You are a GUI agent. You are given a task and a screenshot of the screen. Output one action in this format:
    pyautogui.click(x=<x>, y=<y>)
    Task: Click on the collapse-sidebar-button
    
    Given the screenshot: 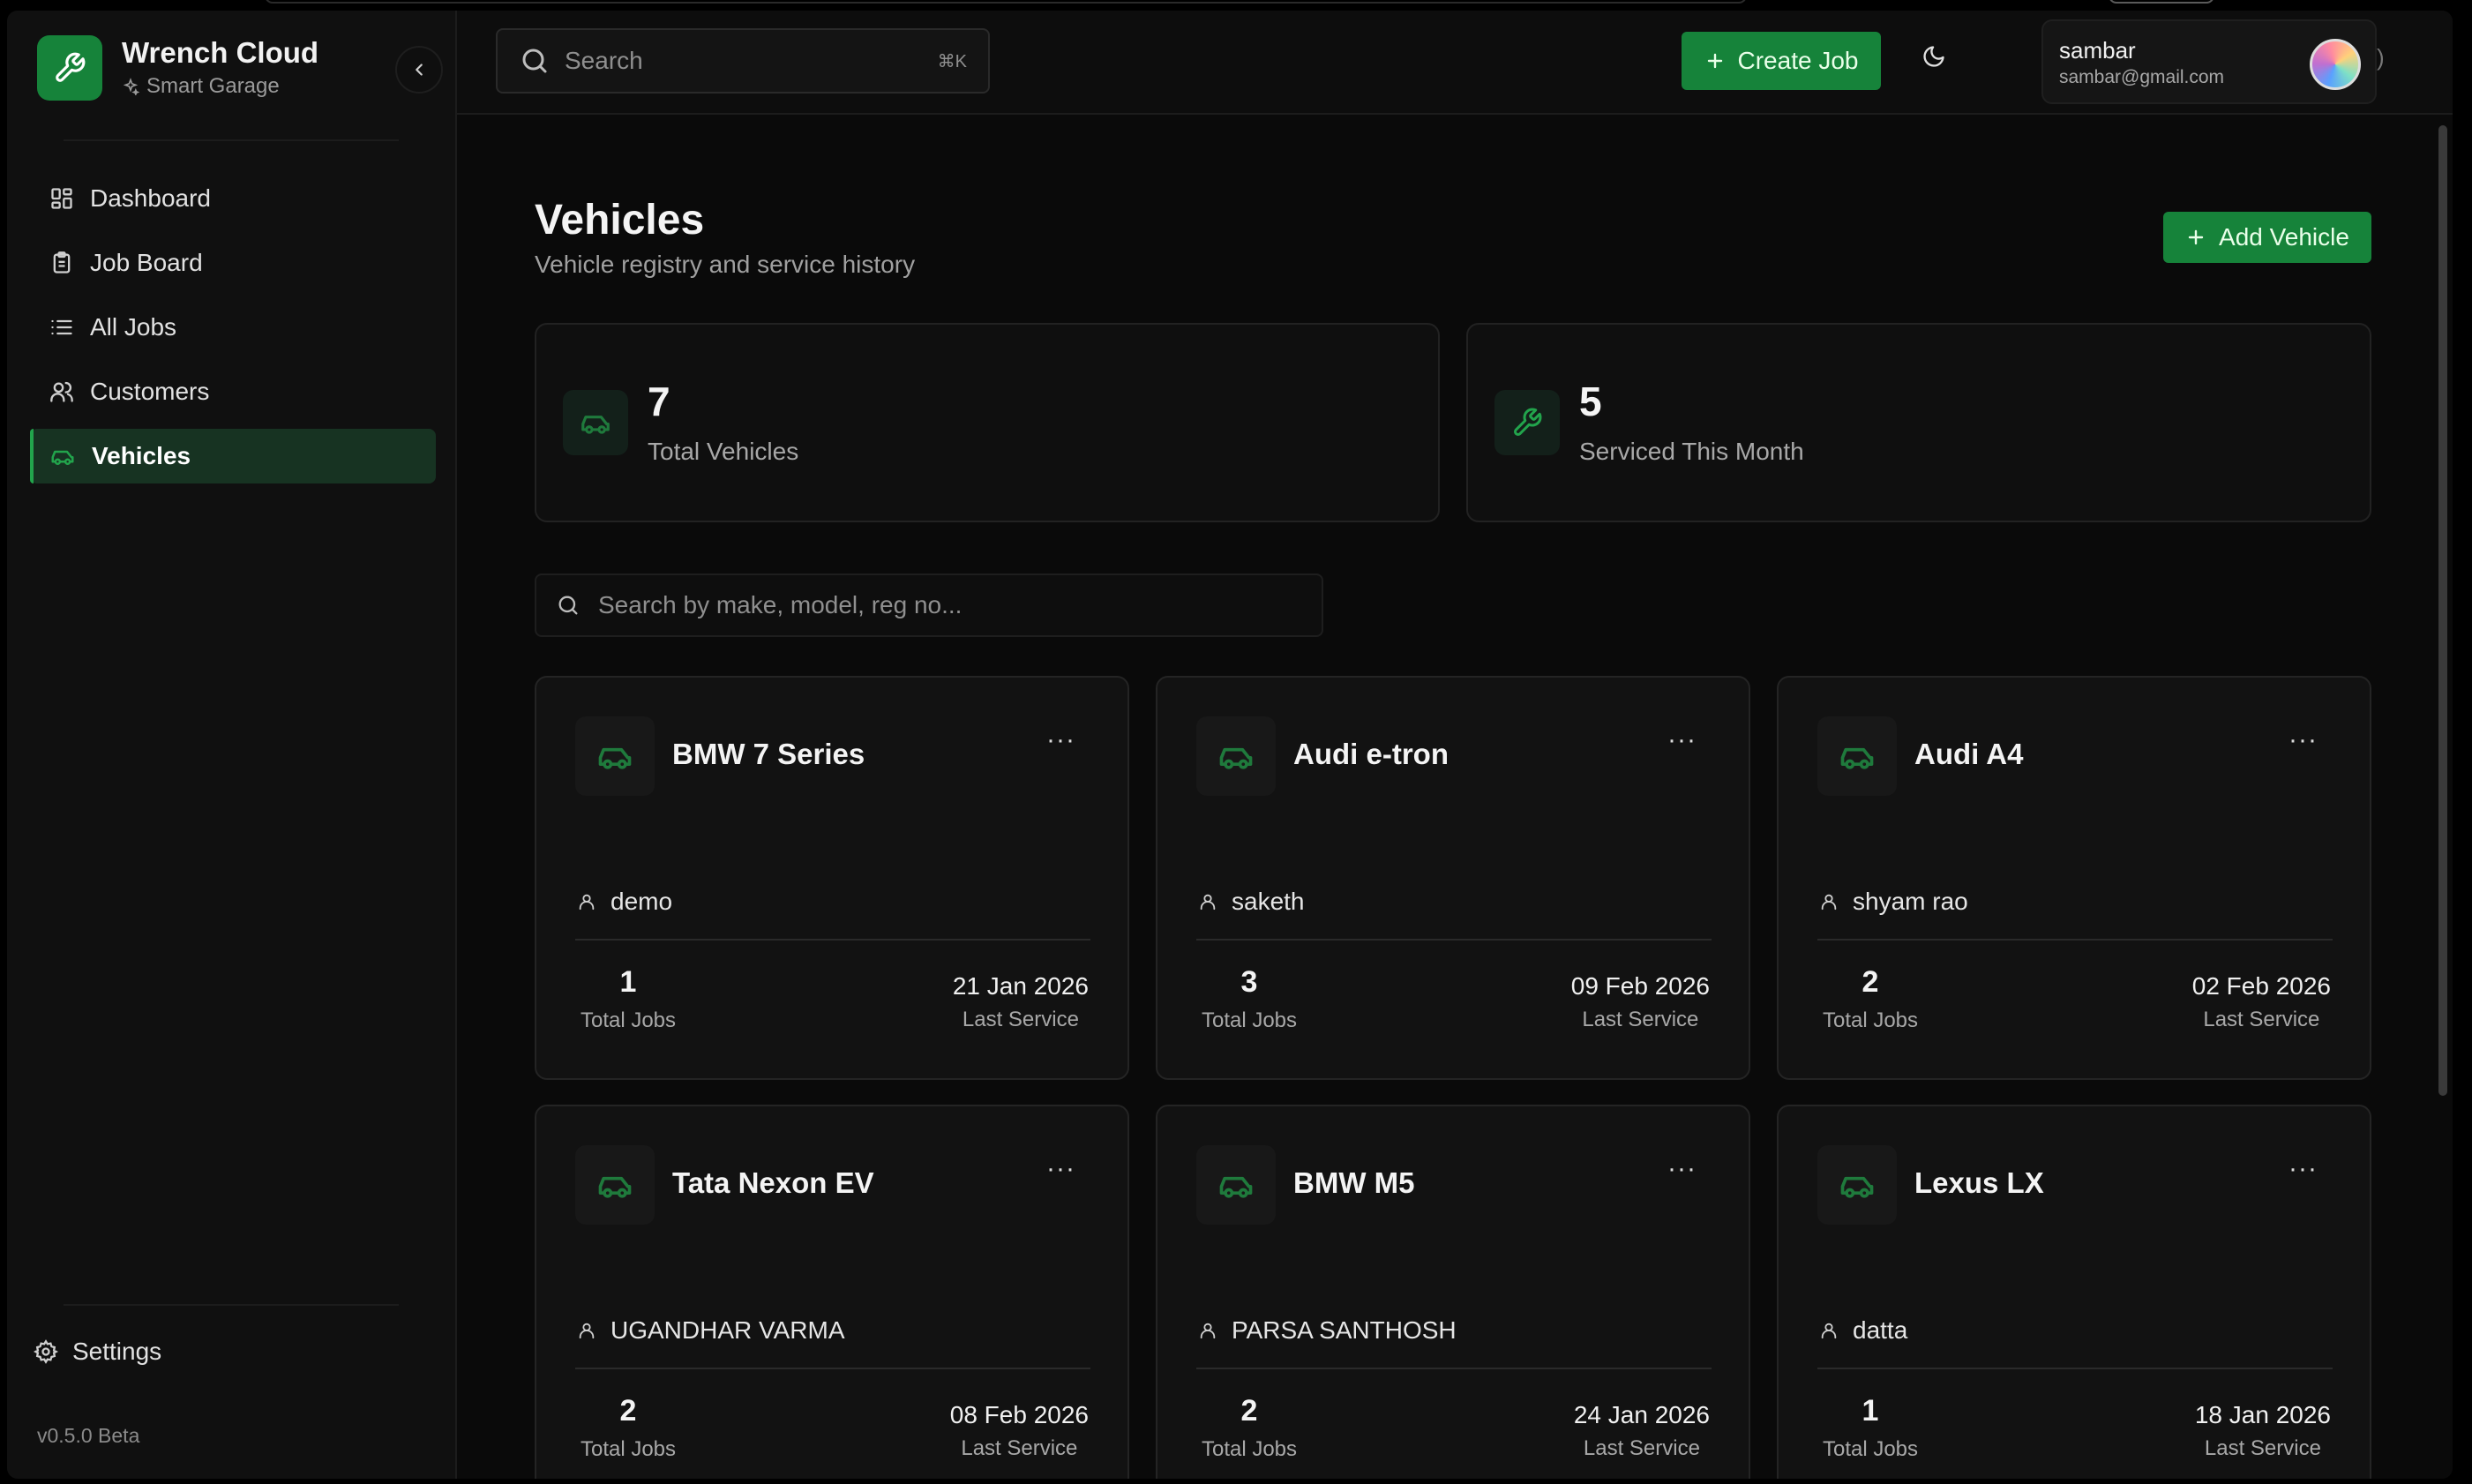 What is the action you would take?
    pyautogui.click(x=419, y=70)
    